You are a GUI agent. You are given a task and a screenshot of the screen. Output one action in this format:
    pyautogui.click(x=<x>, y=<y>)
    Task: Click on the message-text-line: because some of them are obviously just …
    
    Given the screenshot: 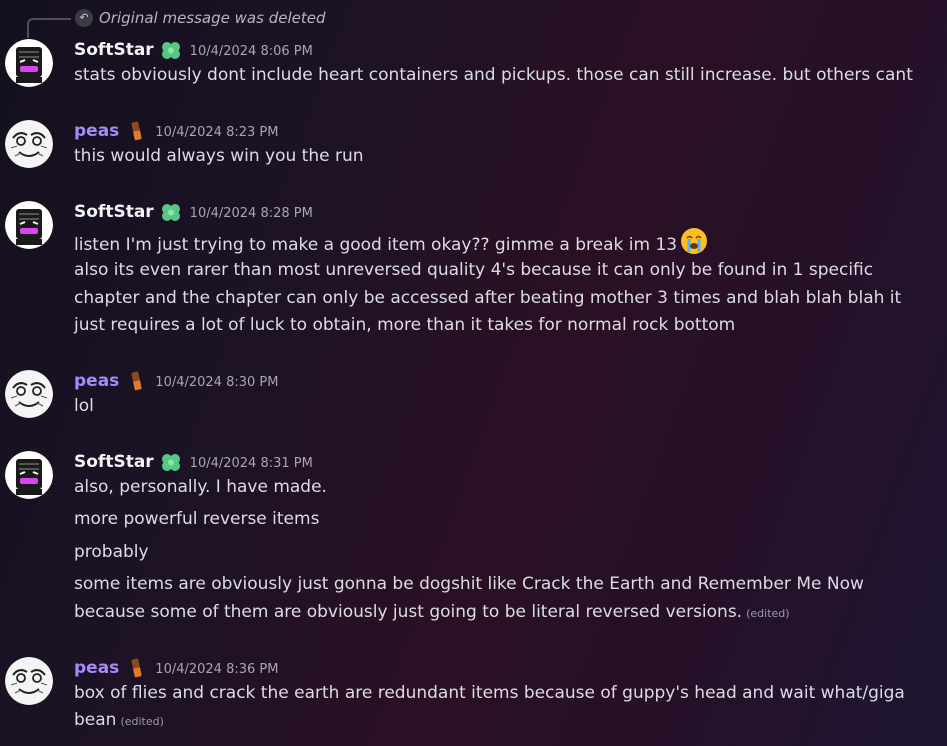 What is the action you would take?
    pyautogui.click(x=432, y=612)
    